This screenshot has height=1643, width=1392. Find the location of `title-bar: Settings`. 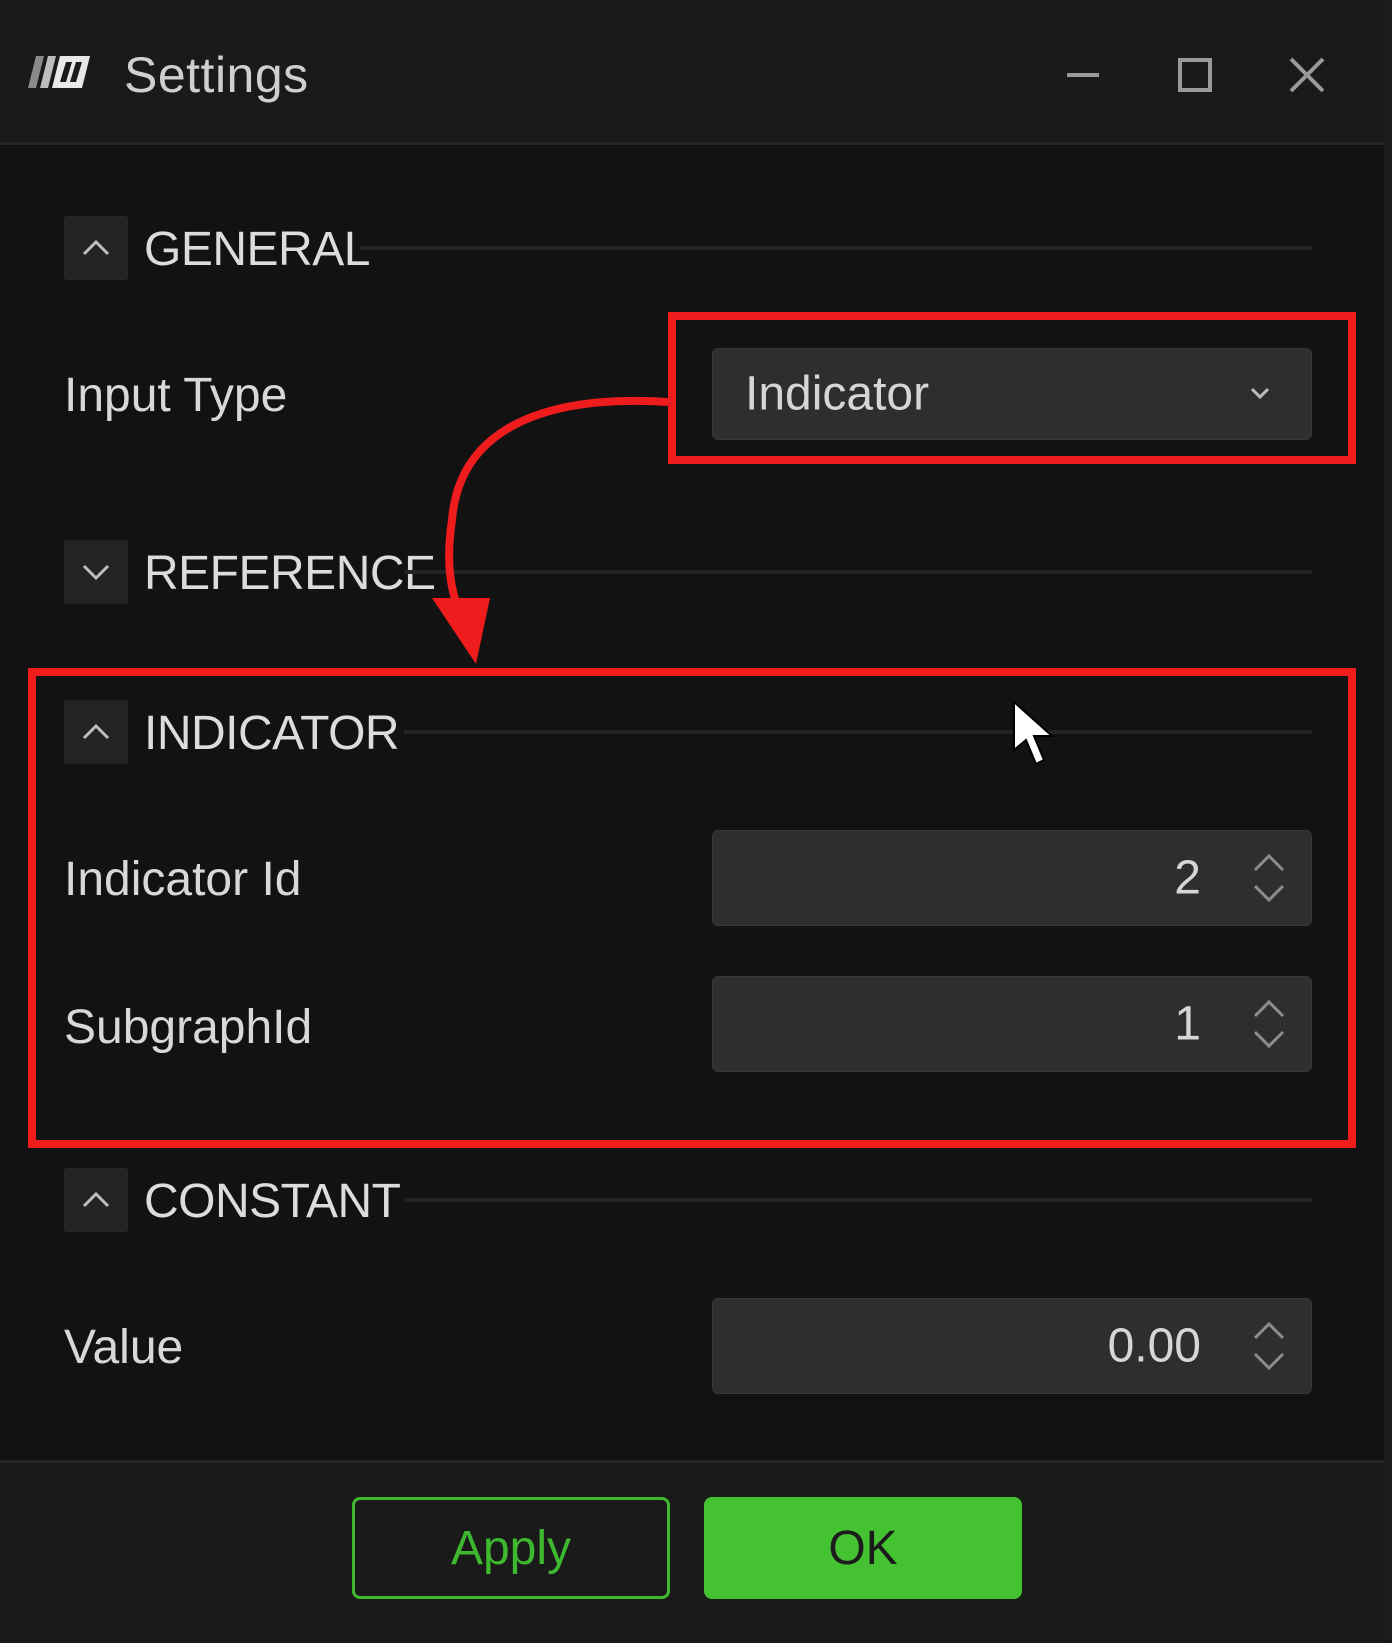

title-bar: Settings is located at coordinates (692, 72).